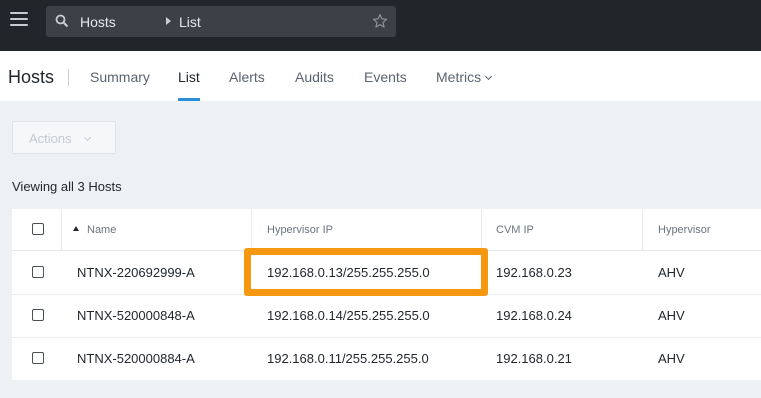 Image resolution: width=761 pixels, height=398 pixels. What do you see at coordinates (386, 230) in the screenshot?
I see `table-header: Name Hypervisor IP CVM IP Hypervisor` at bounding box center [386, 230].